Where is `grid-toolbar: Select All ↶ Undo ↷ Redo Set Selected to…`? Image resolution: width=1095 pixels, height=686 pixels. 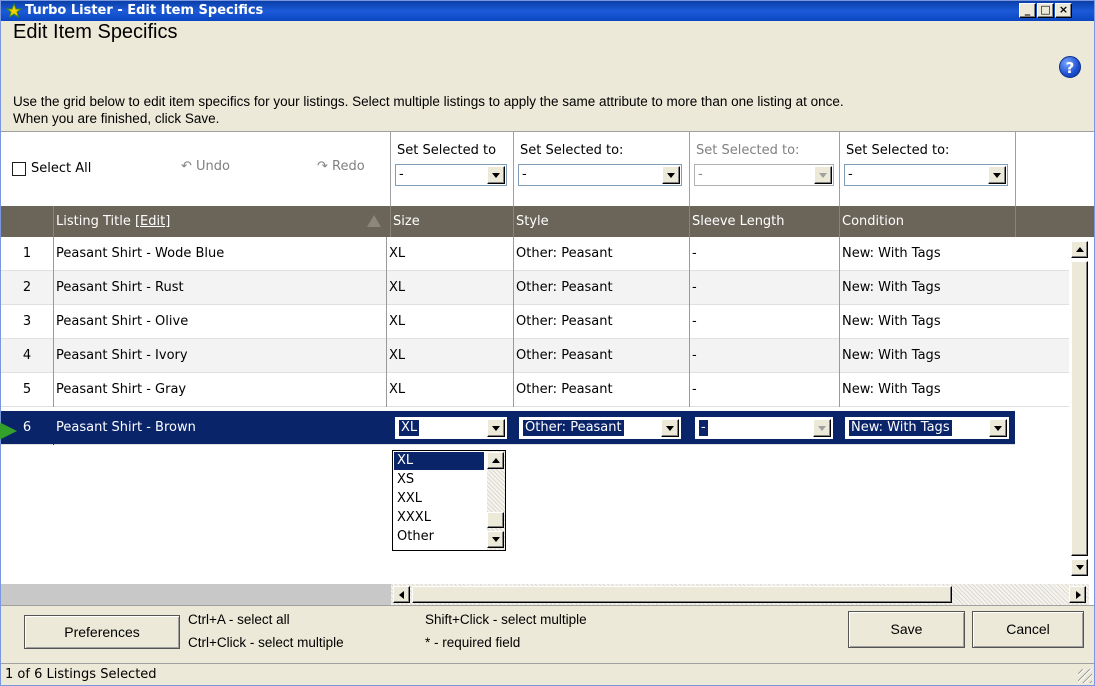 grid-toolbar: Select All ↶ Undo ↷ Redo Set Selected to… is located at coordinates (547, 169).